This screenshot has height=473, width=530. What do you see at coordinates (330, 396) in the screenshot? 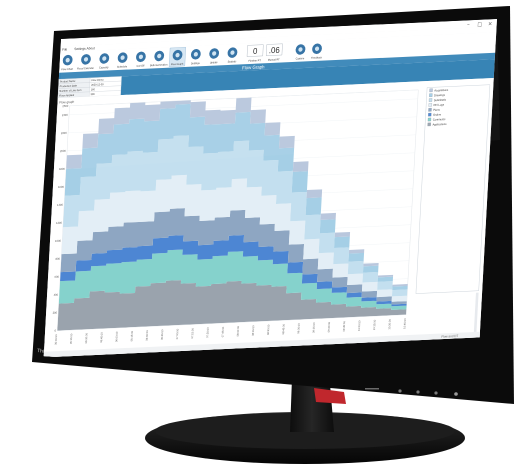
I see `stand-red-accent` at bounding box center [330, 396].